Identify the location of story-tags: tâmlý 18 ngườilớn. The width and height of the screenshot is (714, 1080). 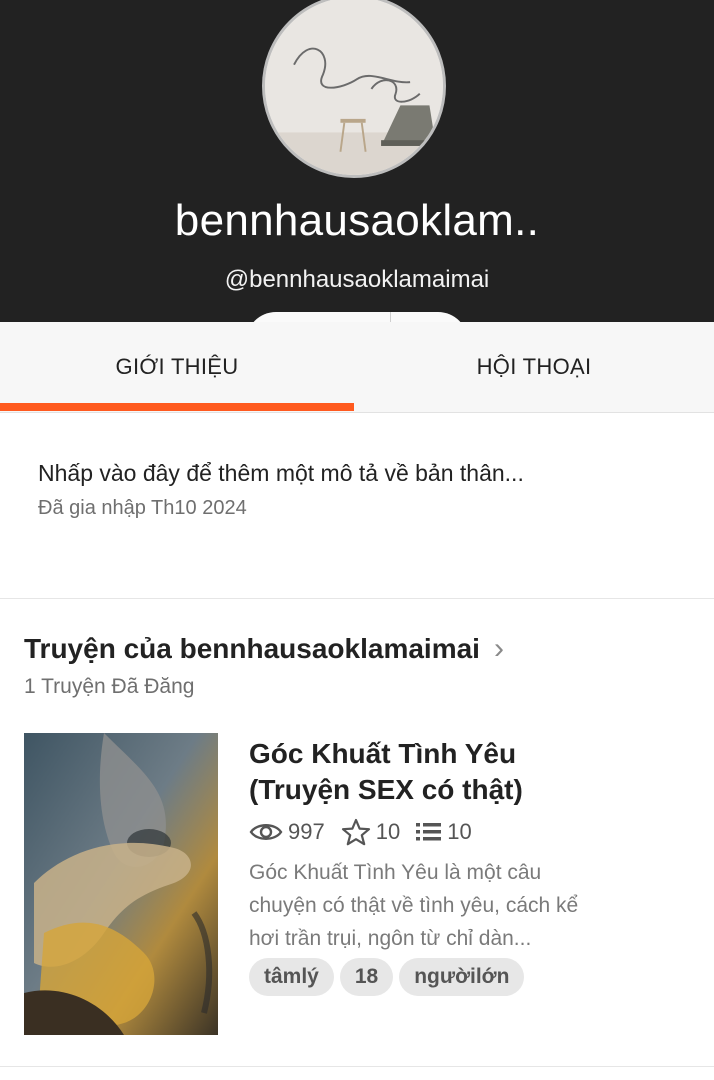
(389, 977).